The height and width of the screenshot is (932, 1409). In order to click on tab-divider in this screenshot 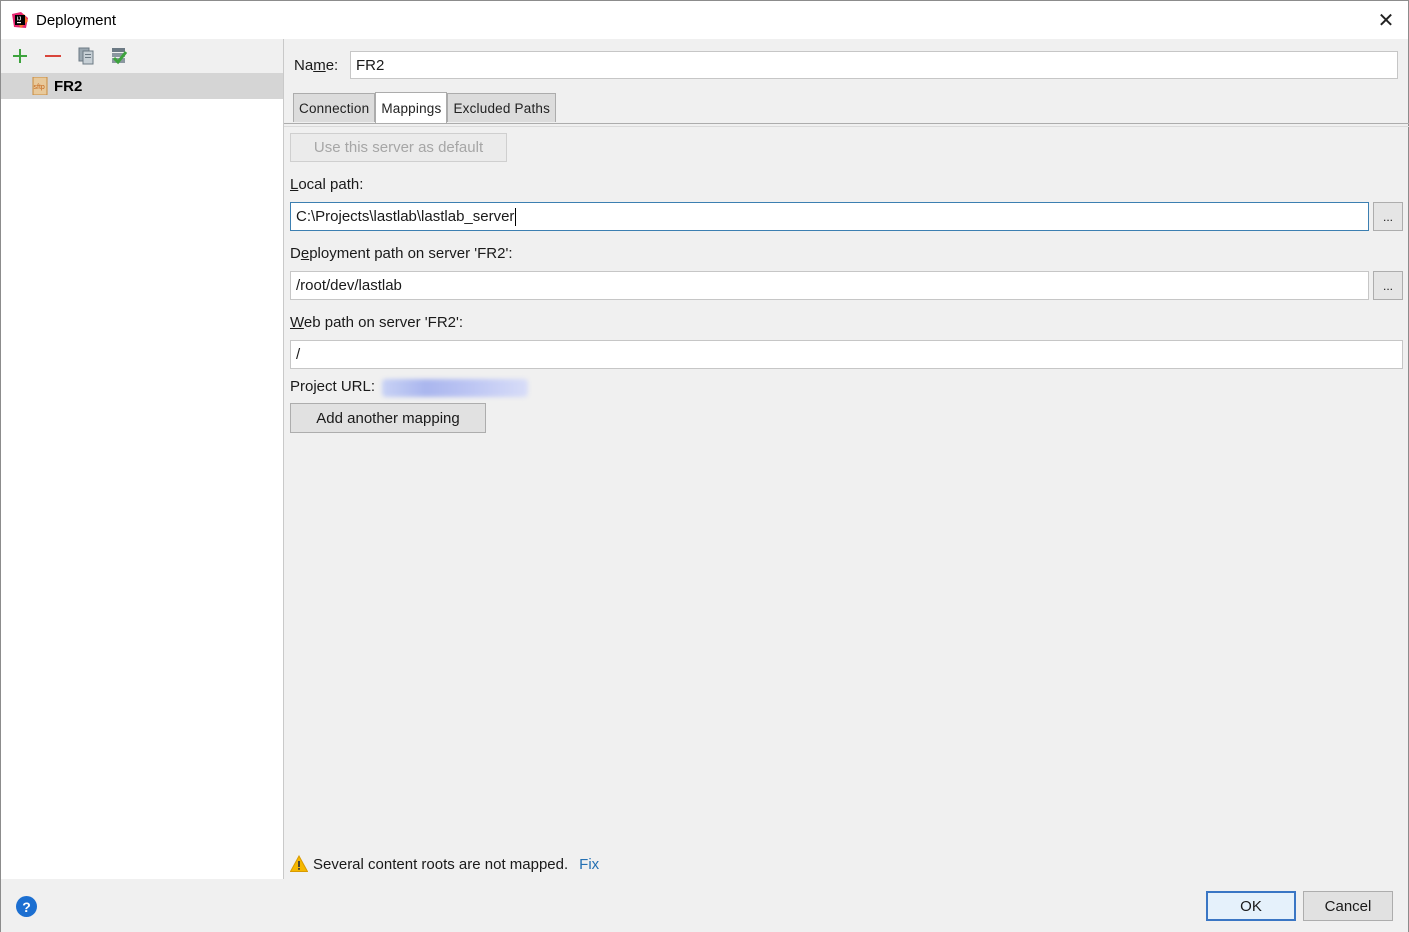, I will do `click(846, 123)`.